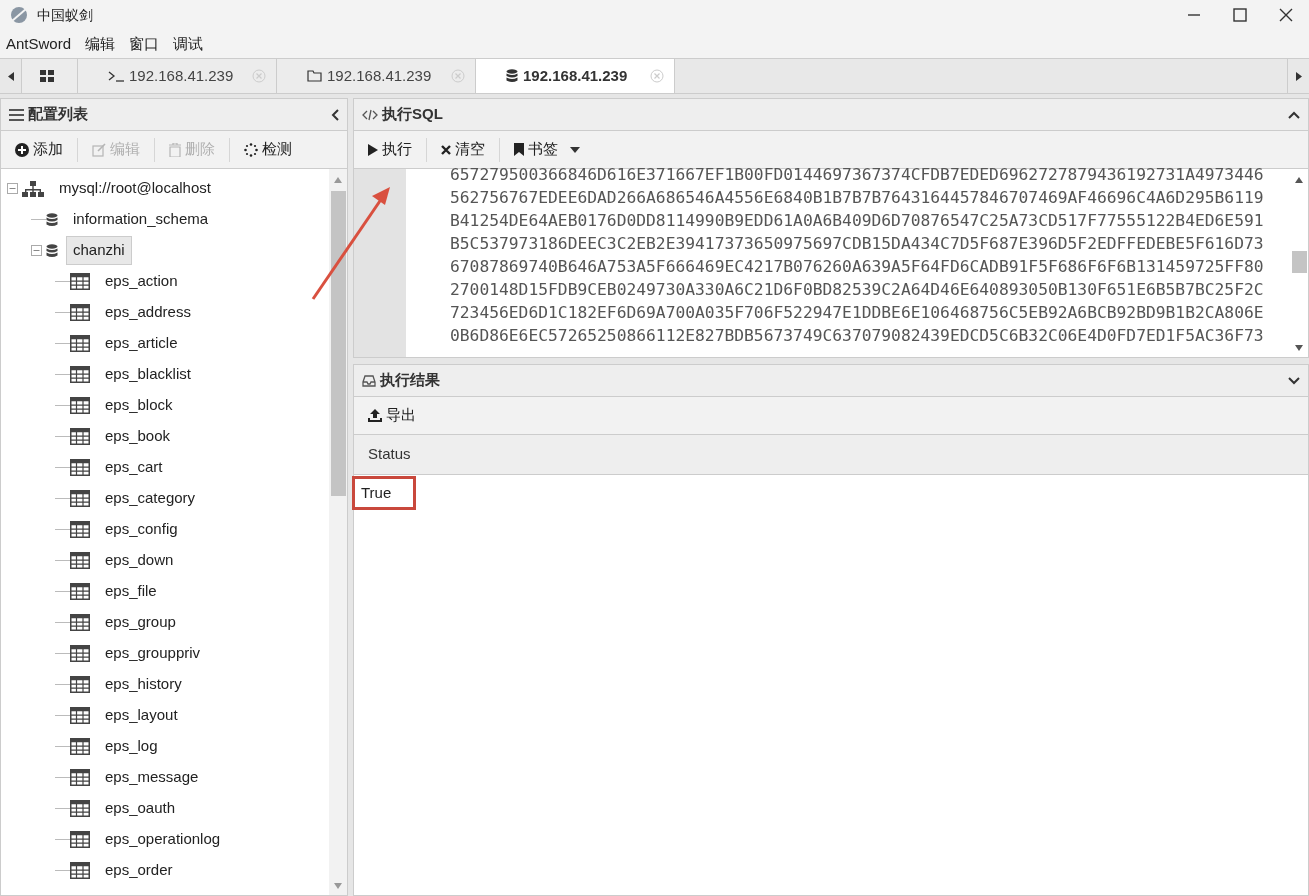 This screenshot has height=896, width=1309. Describe the element at coordinates (39, 44) in the screenshot. I see `menu-item: AntSword` at that location.